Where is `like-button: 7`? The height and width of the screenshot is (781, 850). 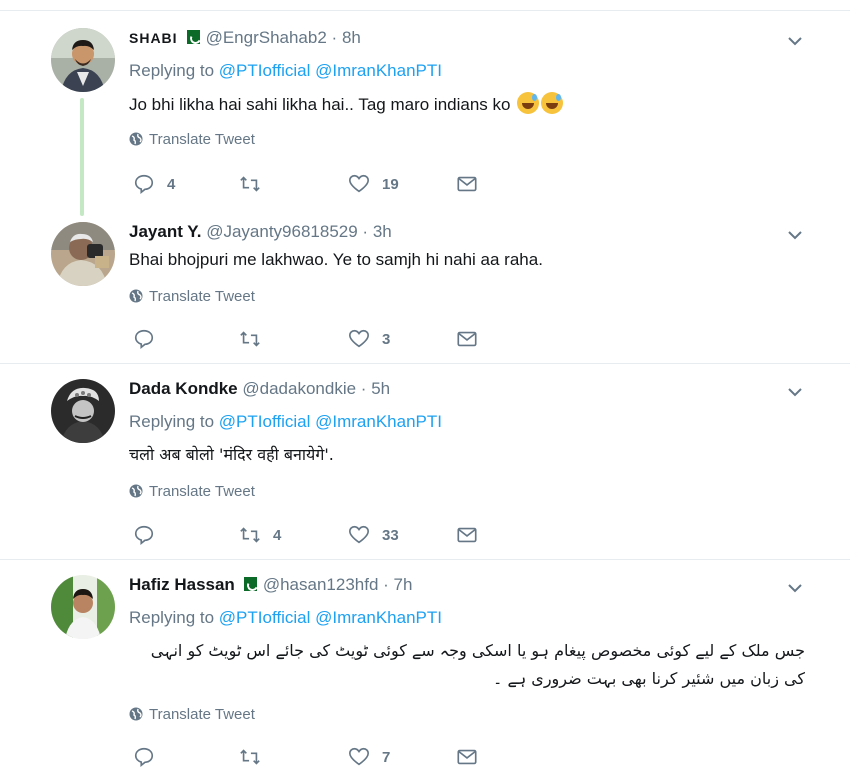 like-button: 7 is located at coordinates (369, 757).